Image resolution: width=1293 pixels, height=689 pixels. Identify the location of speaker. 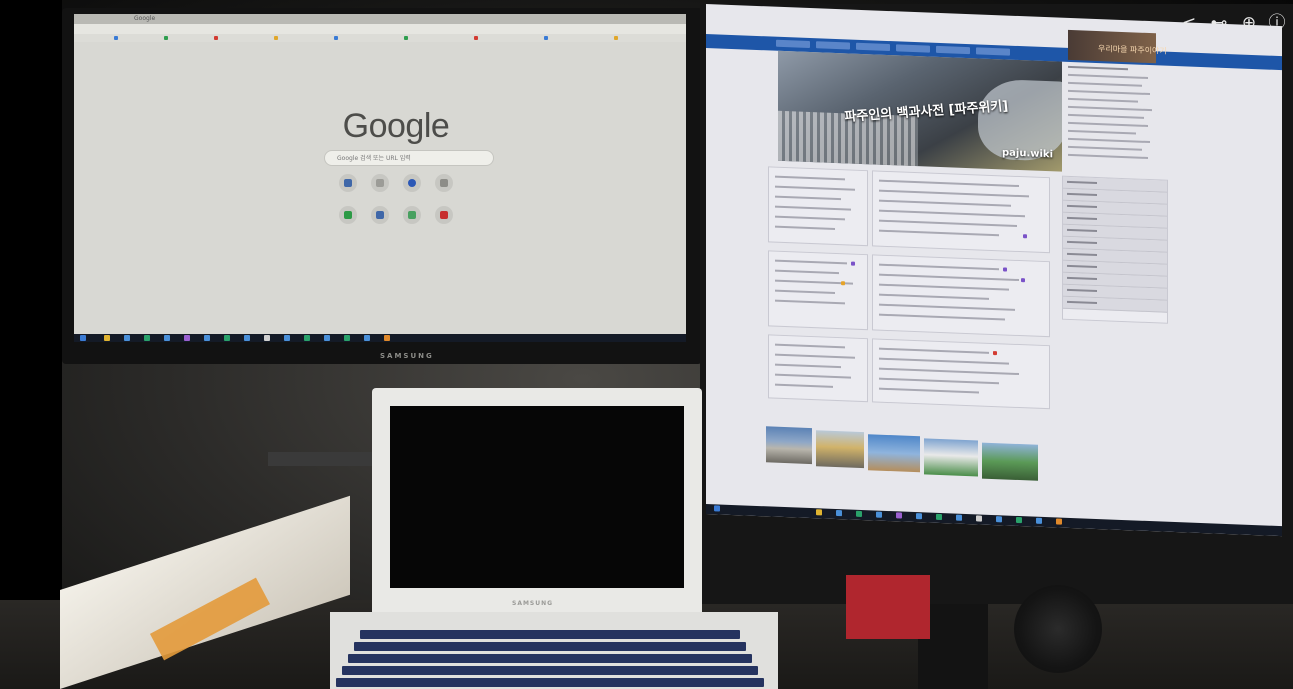
(1058, 629).